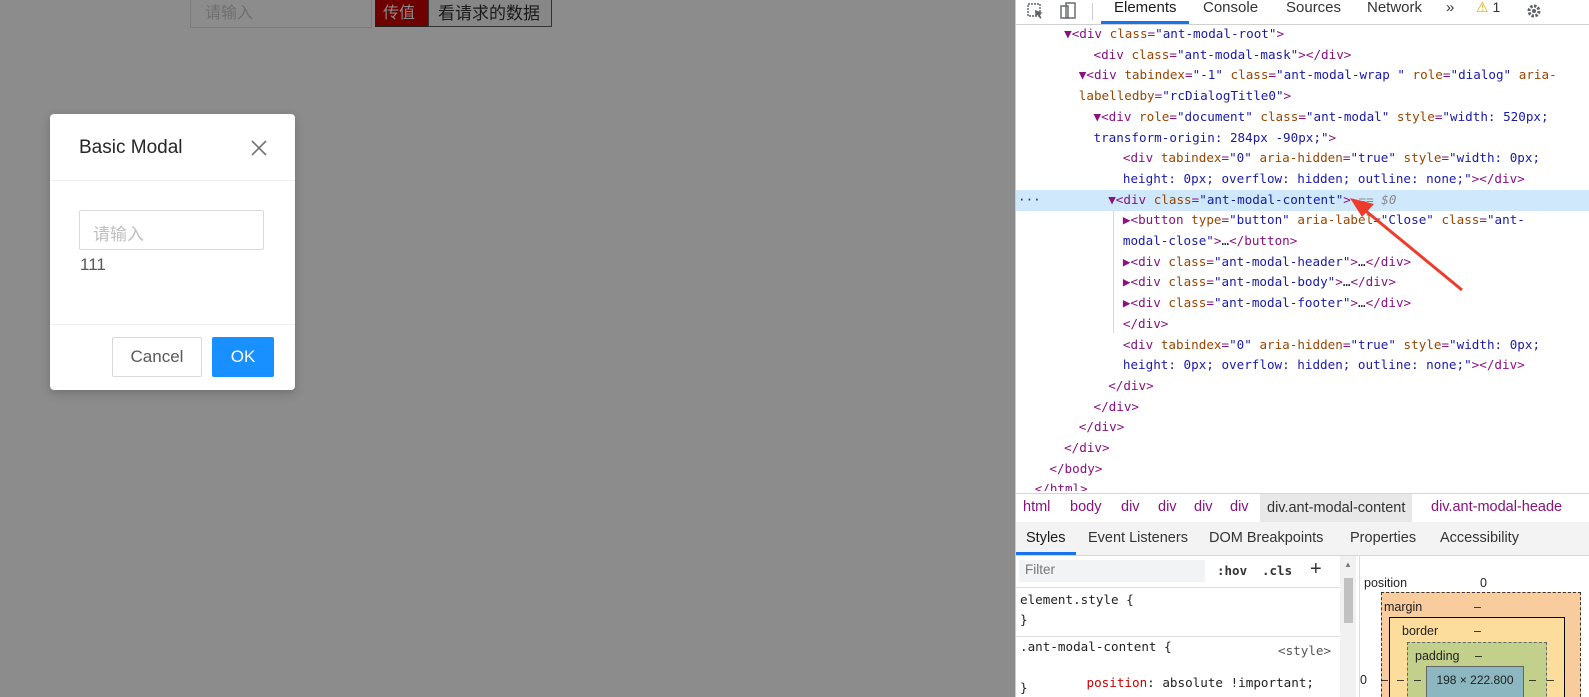 The image size is (1589, 697). I want to click on modal-body-text: 111, so click(93, 264).